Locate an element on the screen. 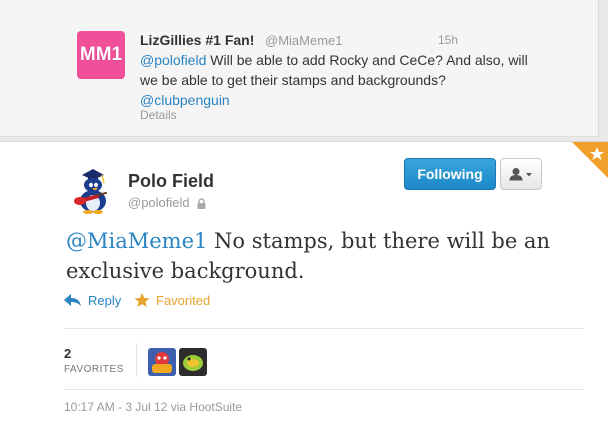 The image size is (608, 423). mention-link: @clubpenguin is located at coordinates (185, 100).